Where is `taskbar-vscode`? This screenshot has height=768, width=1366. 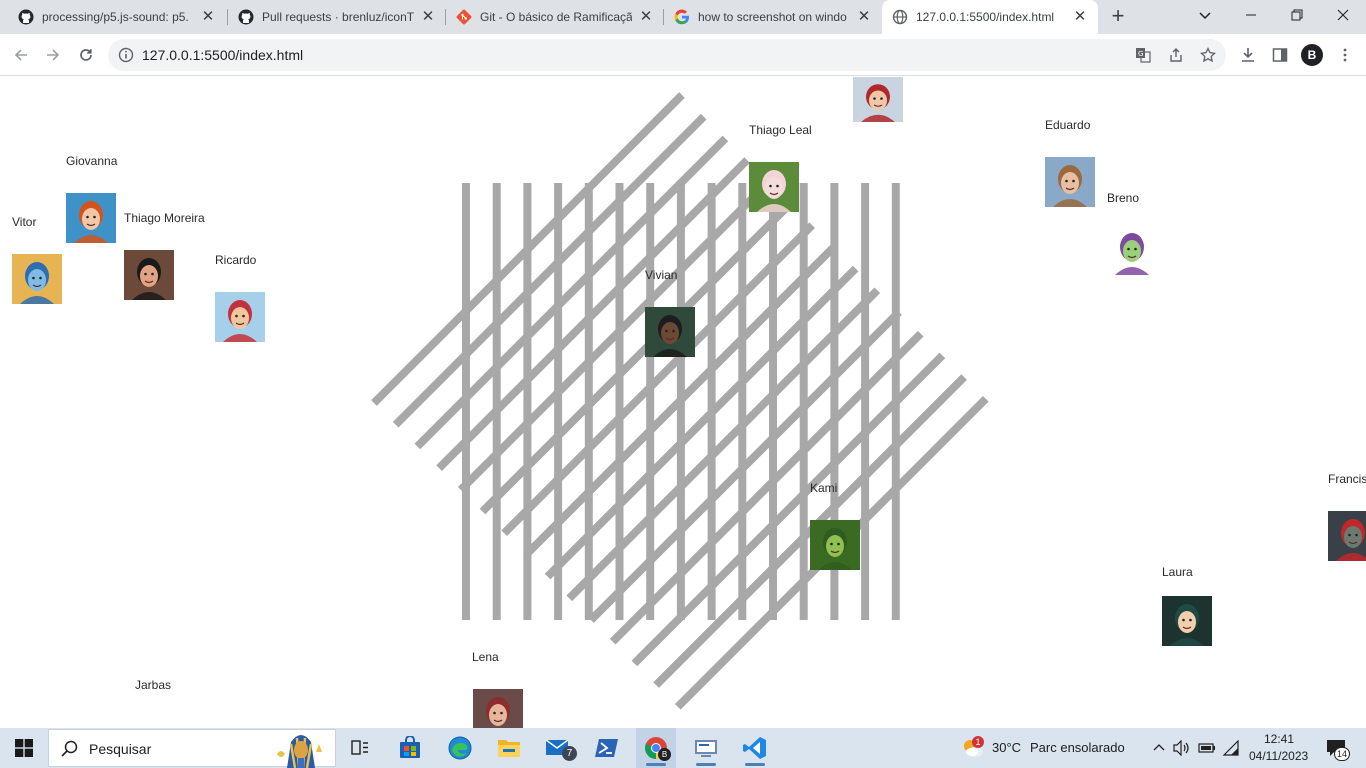 taskbar-vscode is located at coordinates (755, 748).